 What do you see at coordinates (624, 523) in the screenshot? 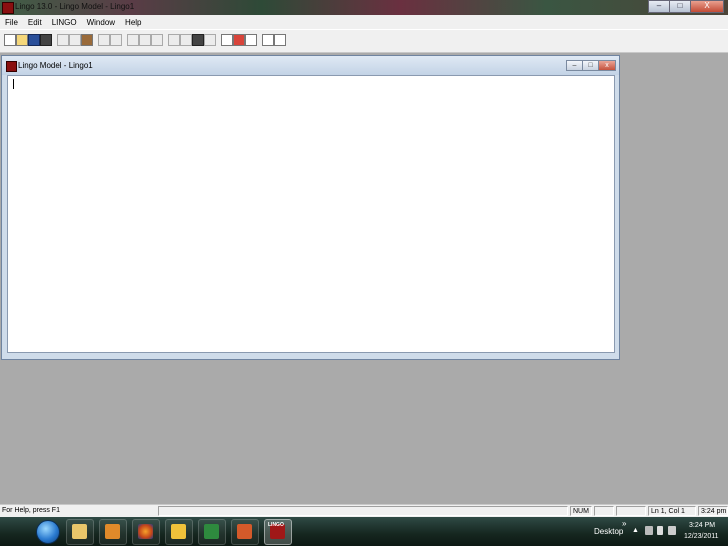
I see `toolbar-chevron-icon: »` at bounding box center [624, 523].